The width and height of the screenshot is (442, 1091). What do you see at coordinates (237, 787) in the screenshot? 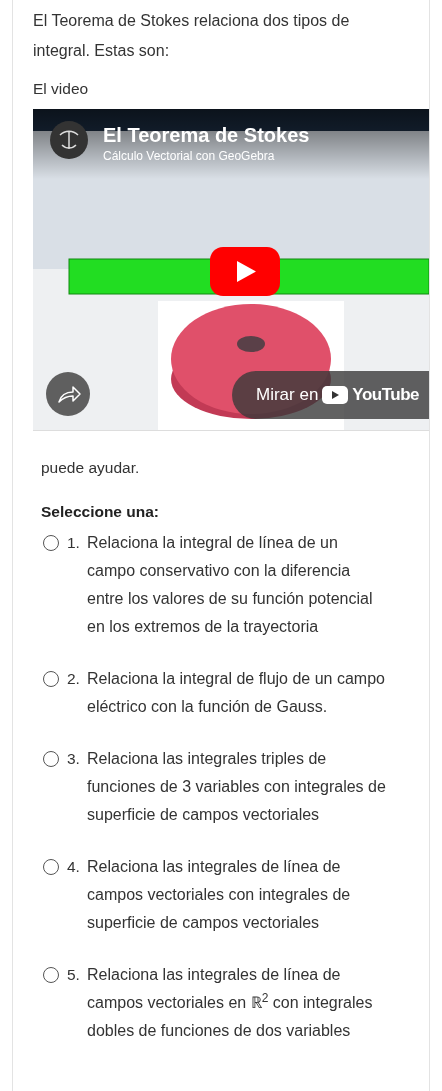
I see `option-text: Relaciona las integrales triples de funciones de 3 variables con integrales de superficie de campos vectoriales` at bounding box center [237, 787].